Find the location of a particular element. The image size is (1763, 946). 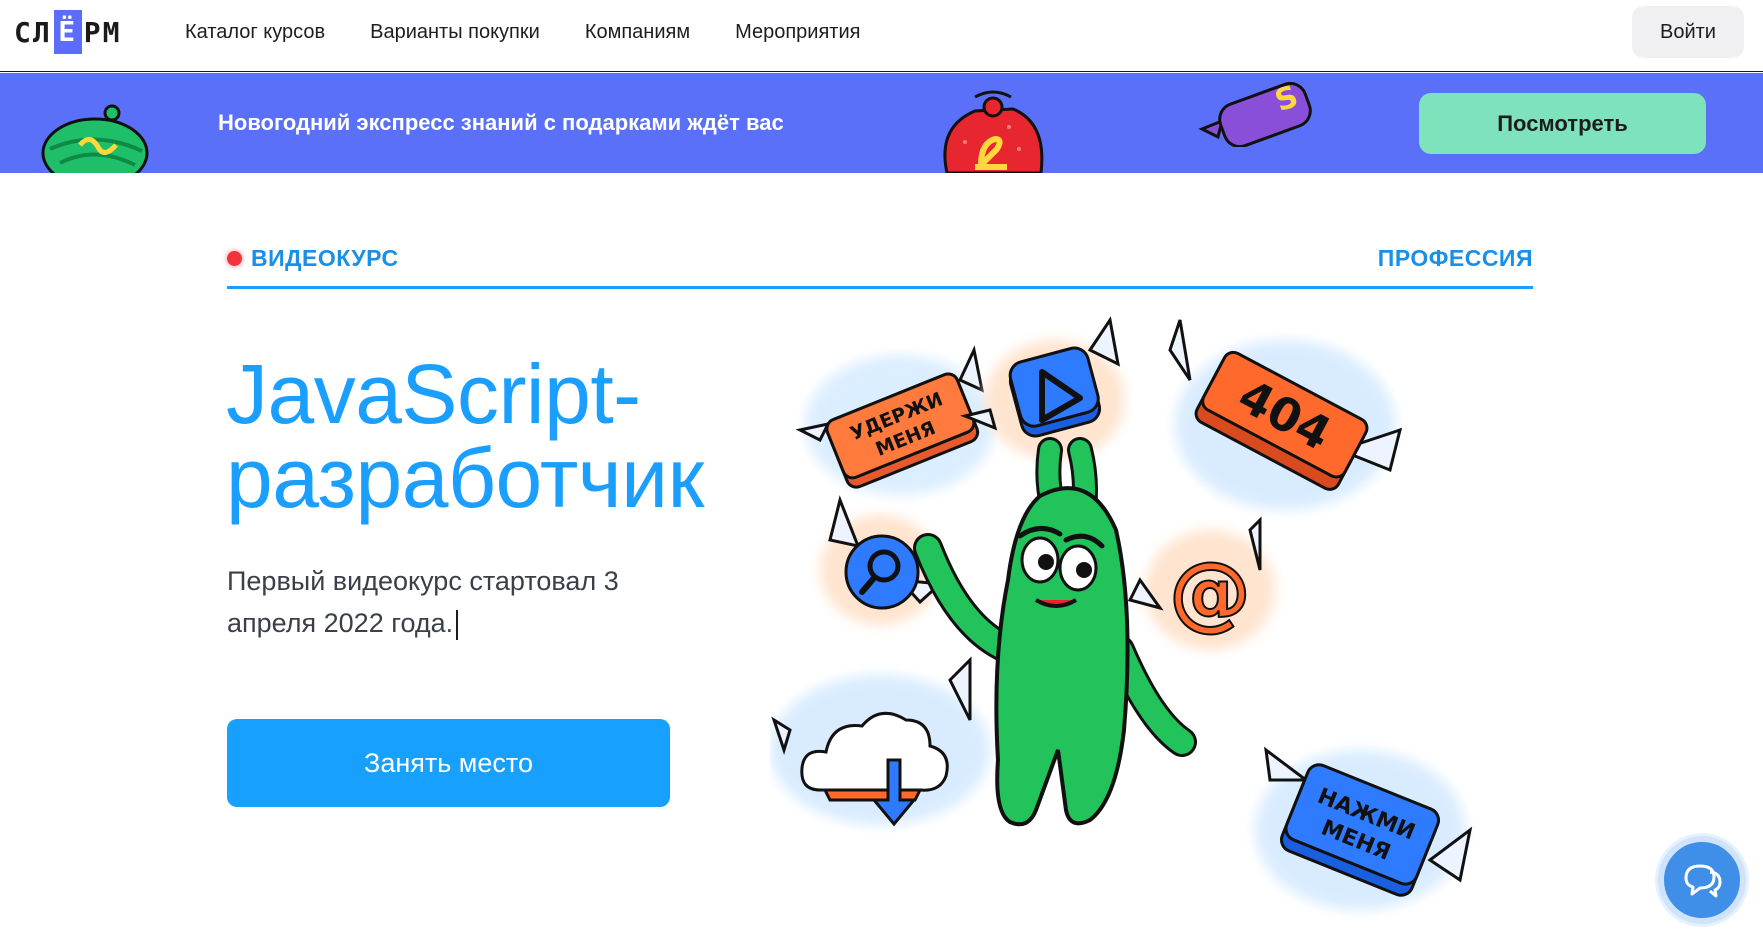

logo-text-suffix: РМ is located at coordinates (102, 32).